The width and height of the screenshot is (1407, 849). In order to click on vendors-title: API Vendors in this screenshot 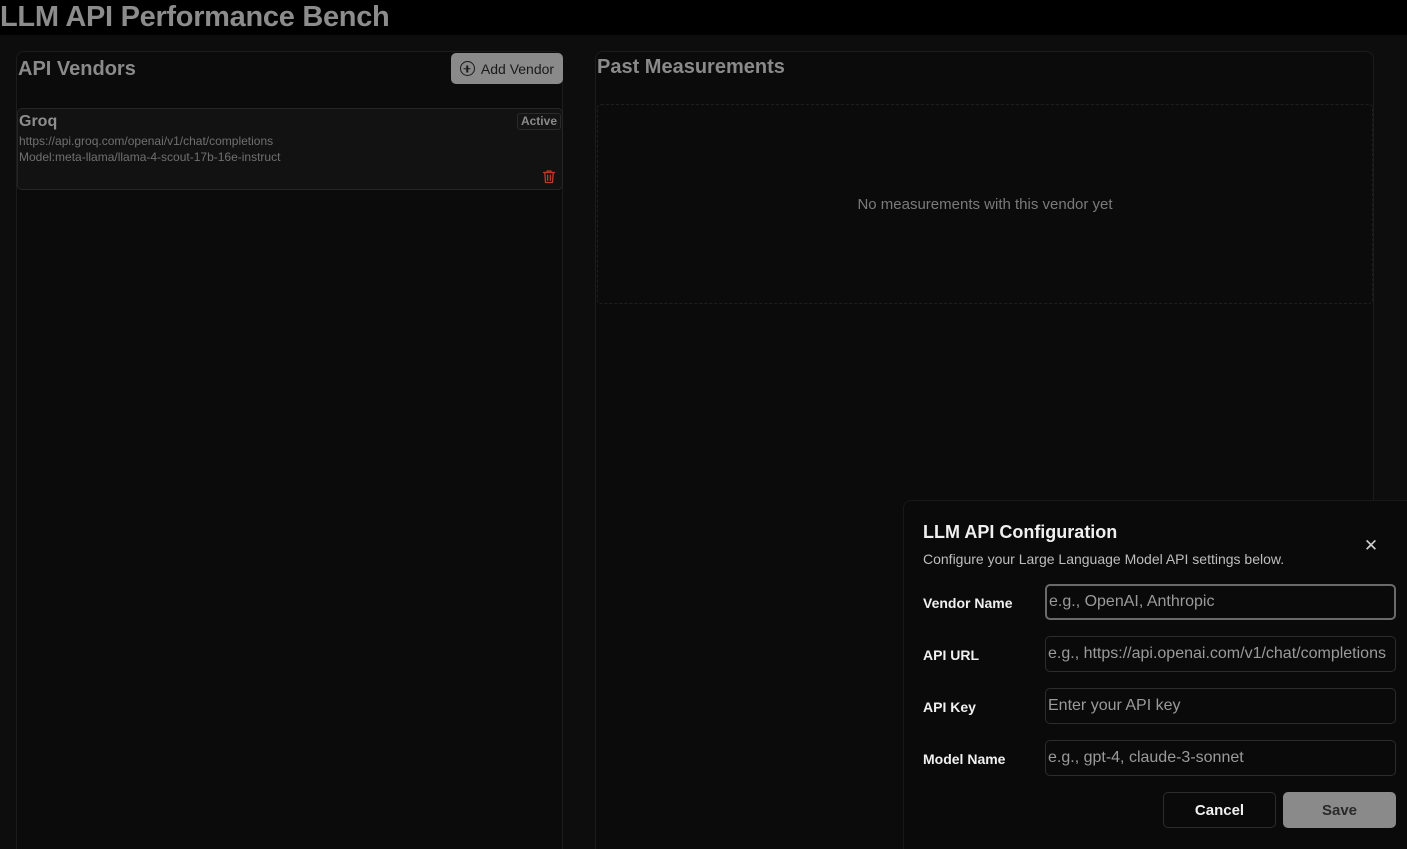, I will do `click(77, 69)`.